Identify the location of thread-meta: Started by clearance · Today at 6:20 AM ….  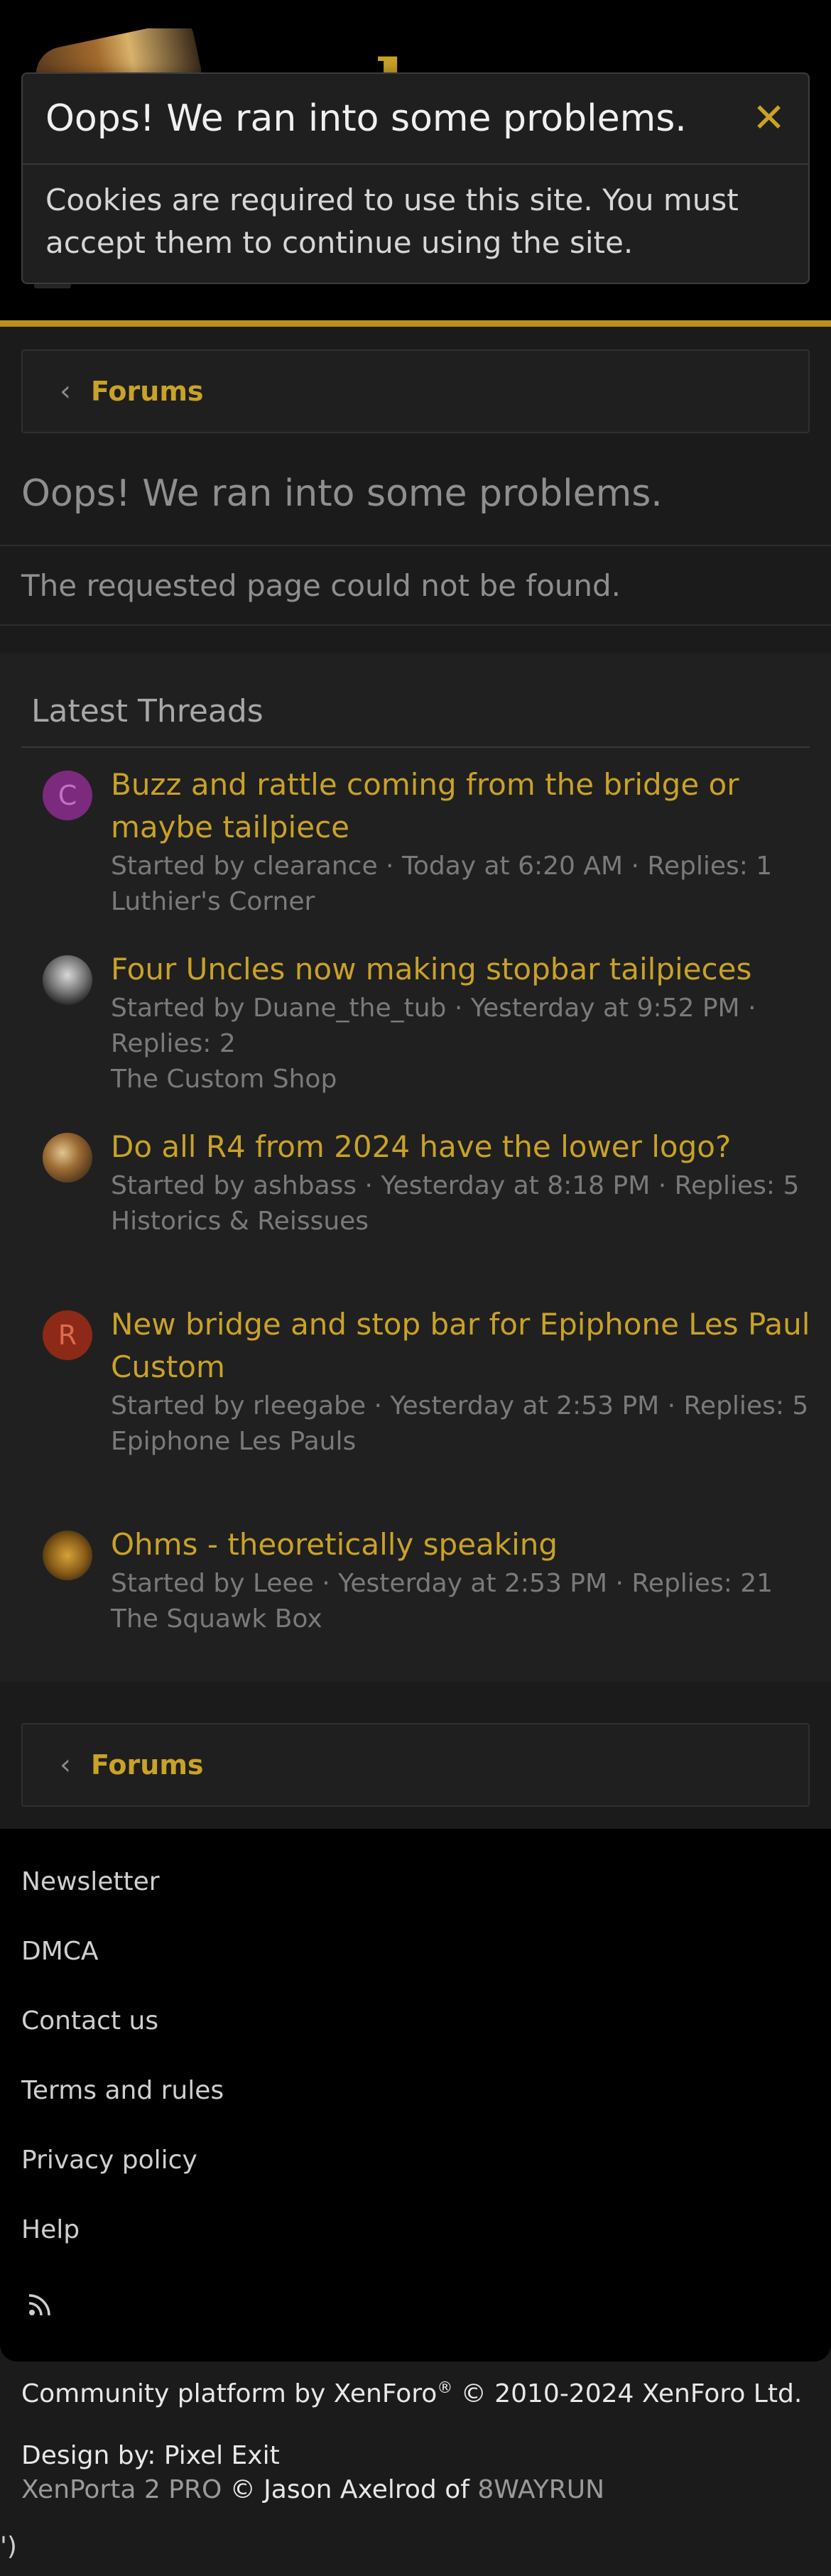
(442, 866).